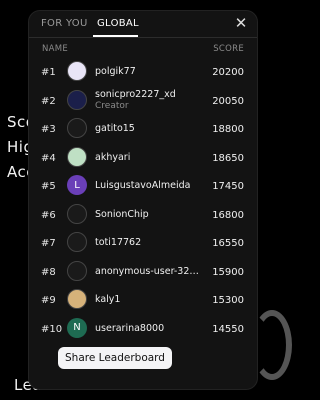 Image resolution: width=320 pixels, height=400 pixels. Describe the element at coordinates (107, 299) in the screenshot. I see `username: kaly1` at that location.